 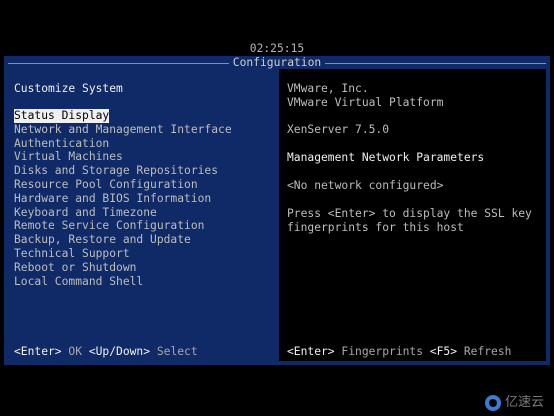 I want to click on menu-item-authentication: Authentication, so click(x=123, y=144).